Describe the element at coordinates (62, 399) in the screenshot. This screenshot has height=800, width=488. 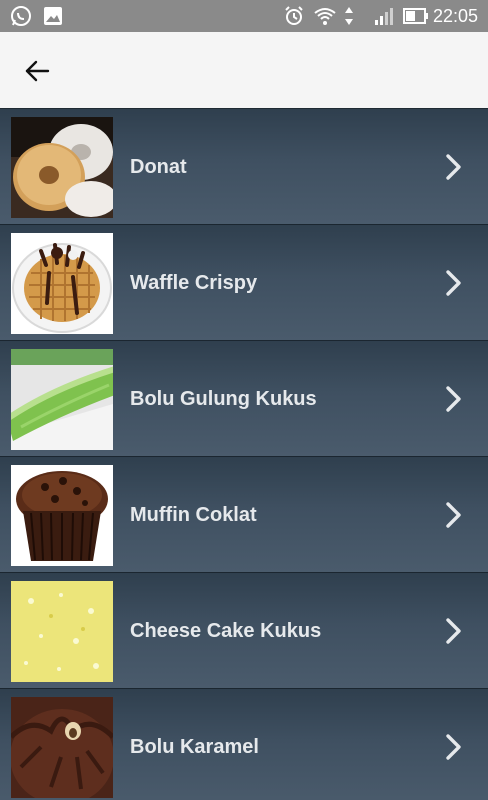
I see `roll-cake-thumbnail` at that location.